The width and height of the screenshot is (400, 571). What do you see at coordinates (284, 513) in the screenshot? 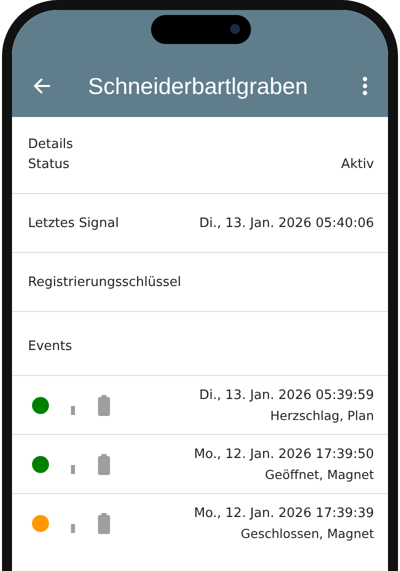
I see `event-time: Mo., 12. Jan. 2026 17:39:39` at bounding box center [284, 513].